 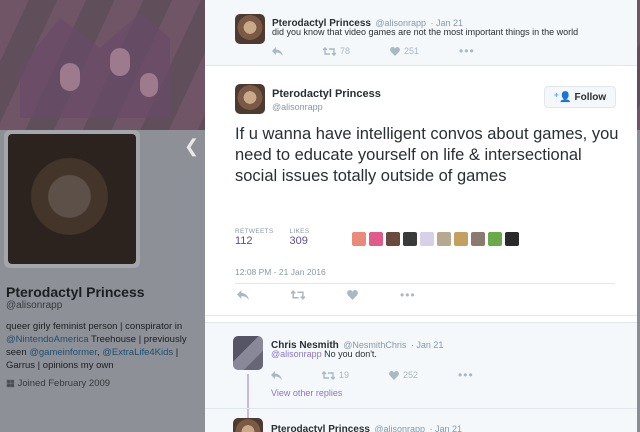 I want to click on likes-stat: LIKES 309, so click(x=300, y=237).